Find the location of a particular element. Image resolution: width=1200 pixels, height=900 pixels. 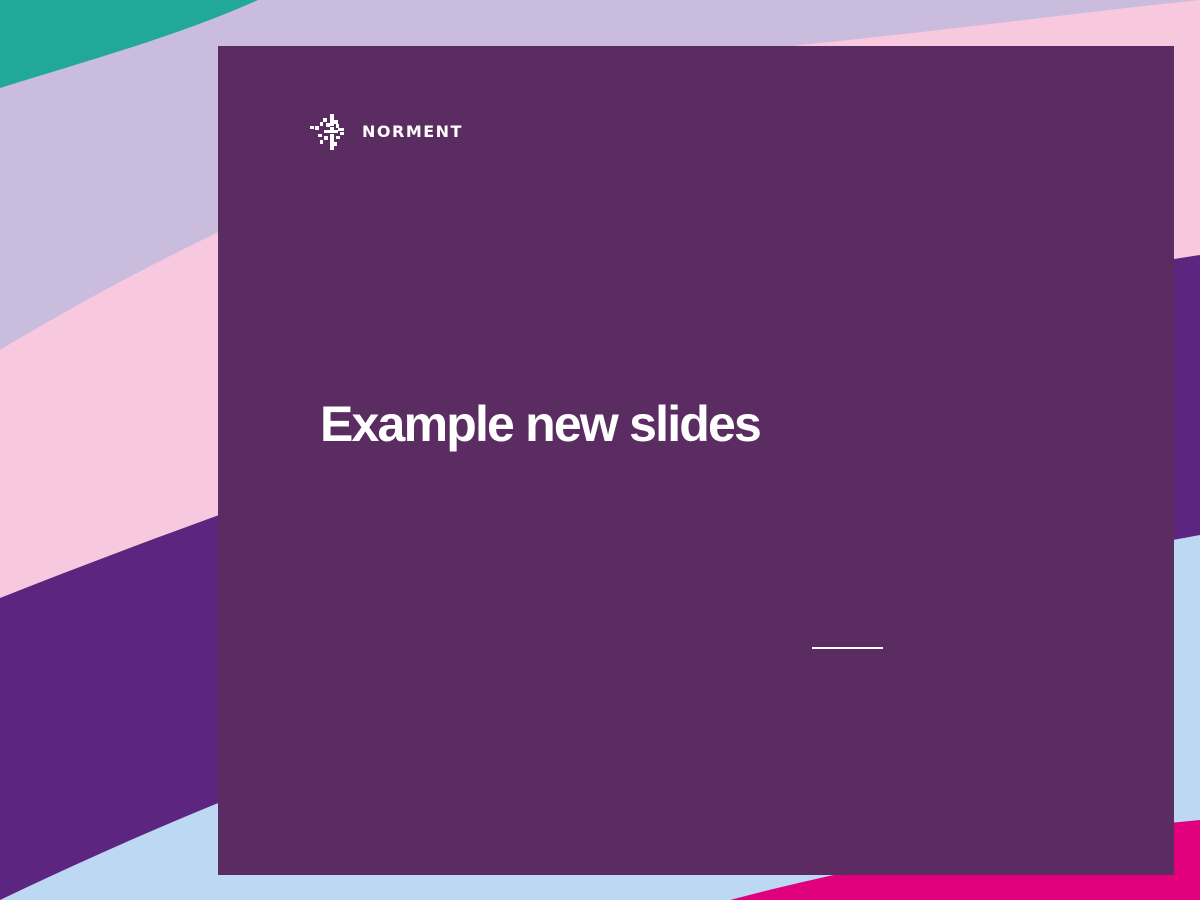

brand-name: NORMENT is located at coordinates (412, 131).